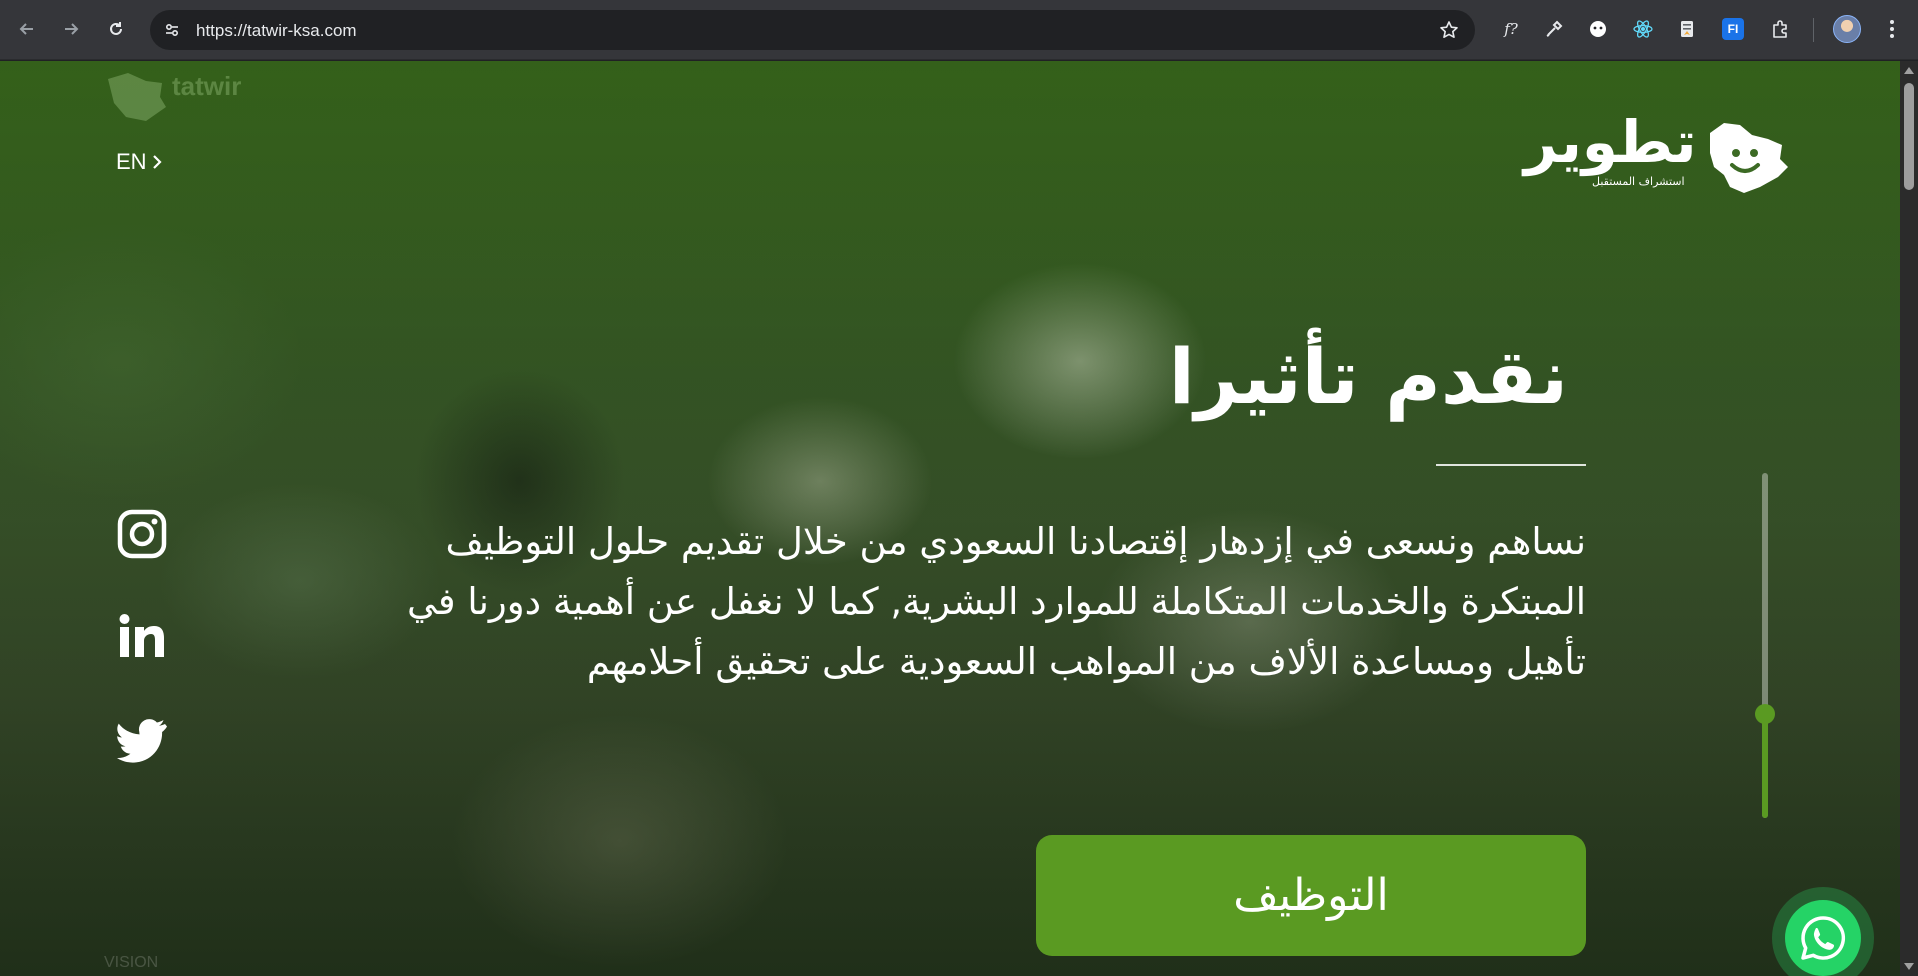 The image size is (1918, 976). I want to click on reload-button, so click(116, 29).